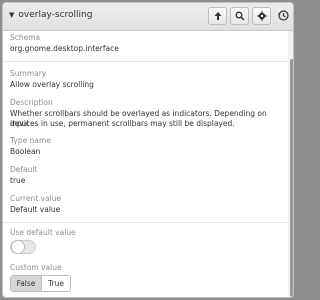 Image resolution: width=320 pixels, height=300 pixels. I want to click on false-option: False, so click(26, 283).